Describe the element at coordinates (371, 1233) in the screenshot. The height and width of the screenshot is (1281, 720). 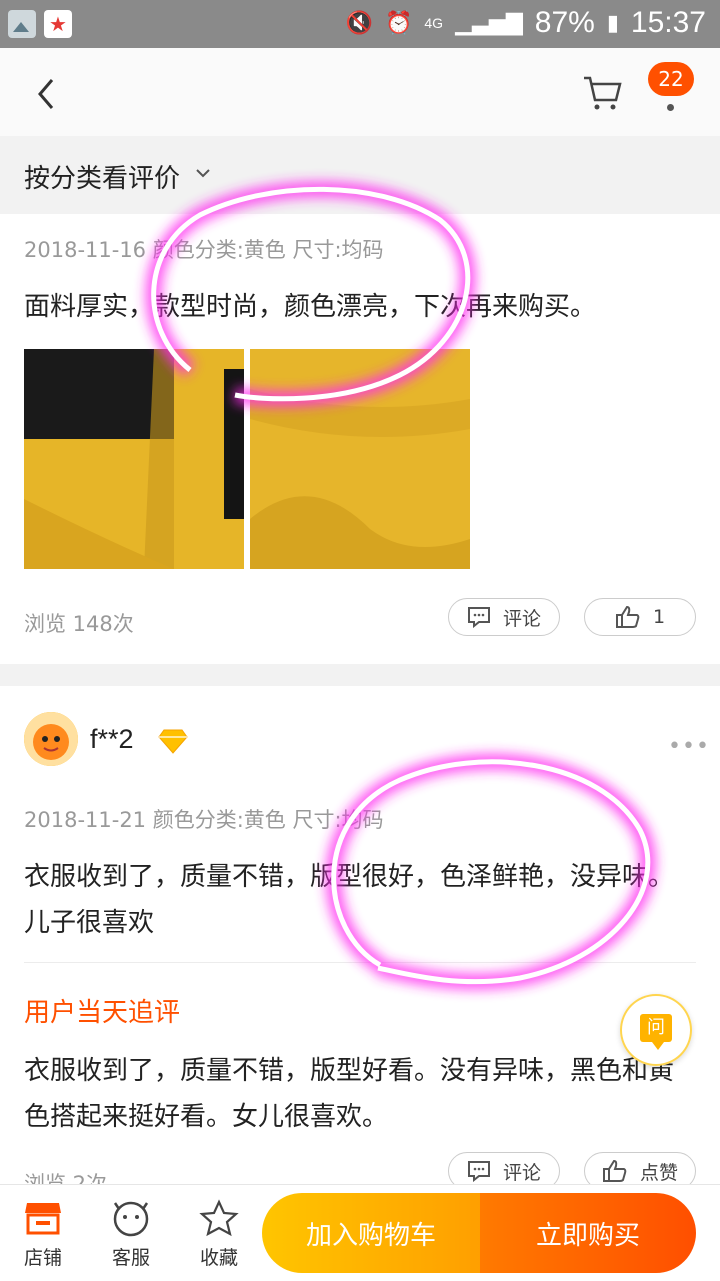
I see `add-to-cart-button: 加入购物车` at that location.